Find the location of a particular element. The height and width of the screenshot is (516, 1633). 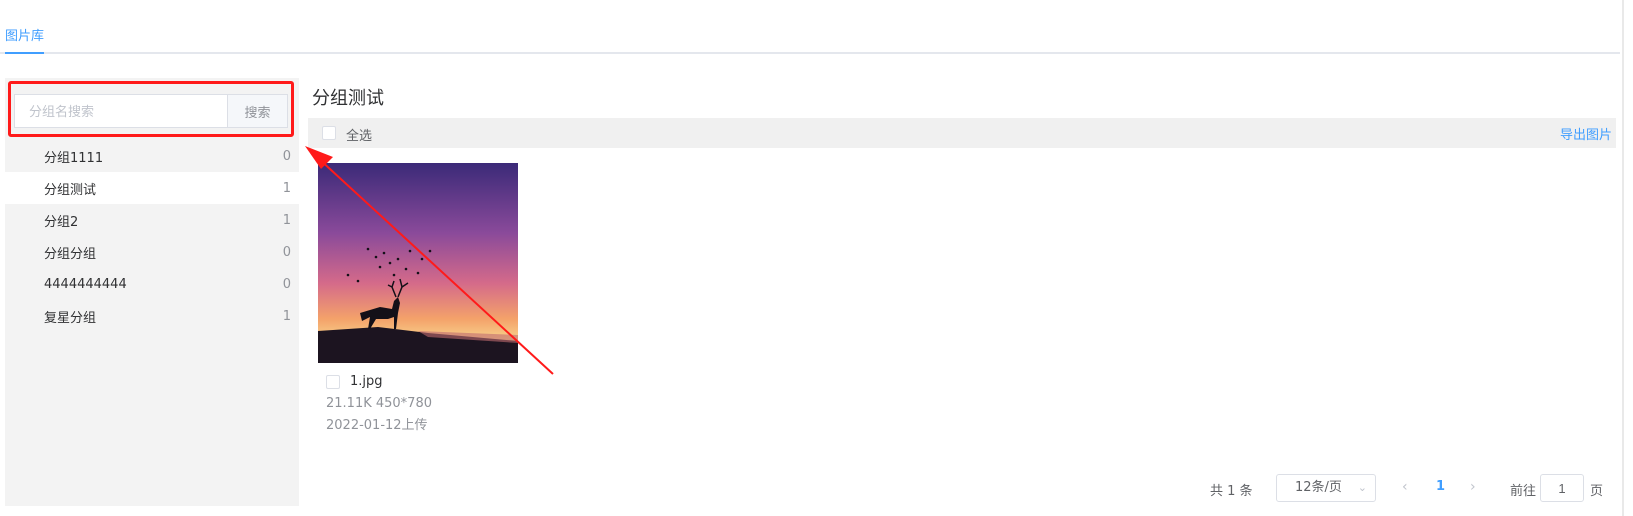

page-size-select: 12条/页 ⌄ is located at coordinates (1326, 488).